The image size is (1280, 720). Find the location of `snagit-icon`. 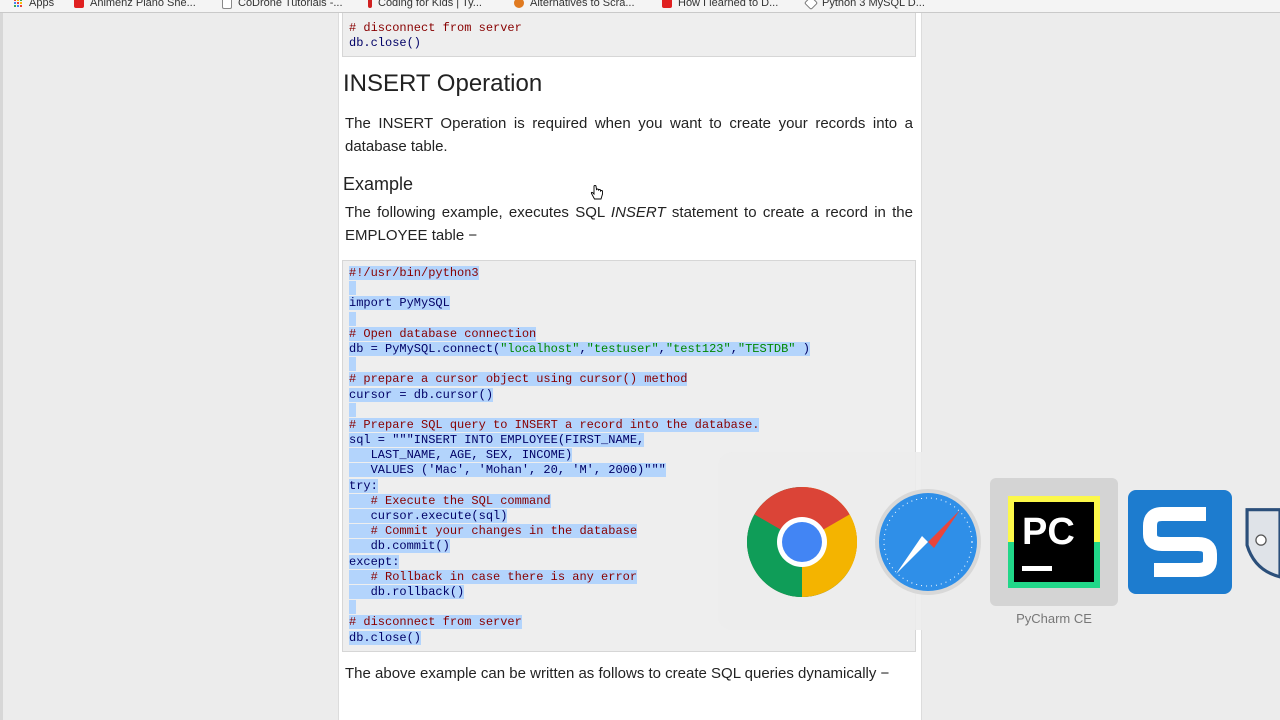

snagit-icon is located at coordinates (1180, 542).